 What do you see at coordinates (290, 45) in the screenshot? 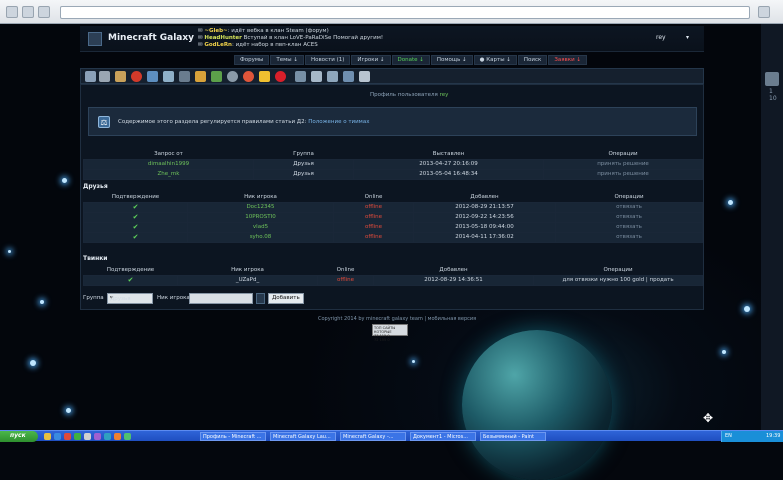
I see `news-item: ✉ GodLeRn: идёт набор в пвп-клан ACES` at bounding box center [290, 45].